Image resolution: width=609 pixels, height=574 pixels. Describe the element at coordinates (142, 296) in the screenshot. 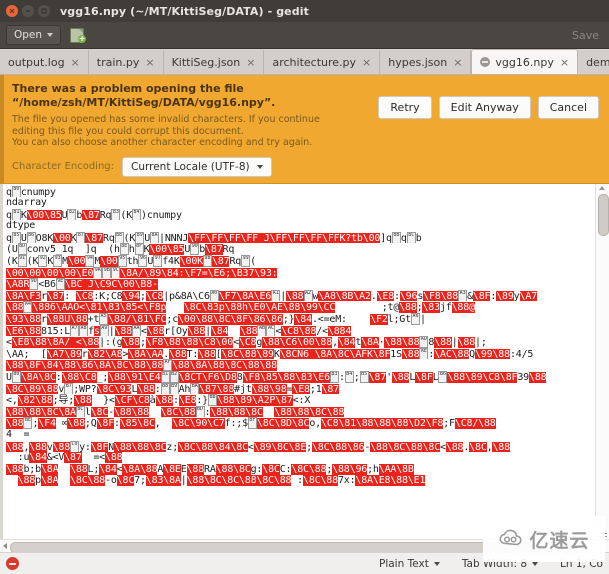

I see `plain-text-run: ;` at that location.